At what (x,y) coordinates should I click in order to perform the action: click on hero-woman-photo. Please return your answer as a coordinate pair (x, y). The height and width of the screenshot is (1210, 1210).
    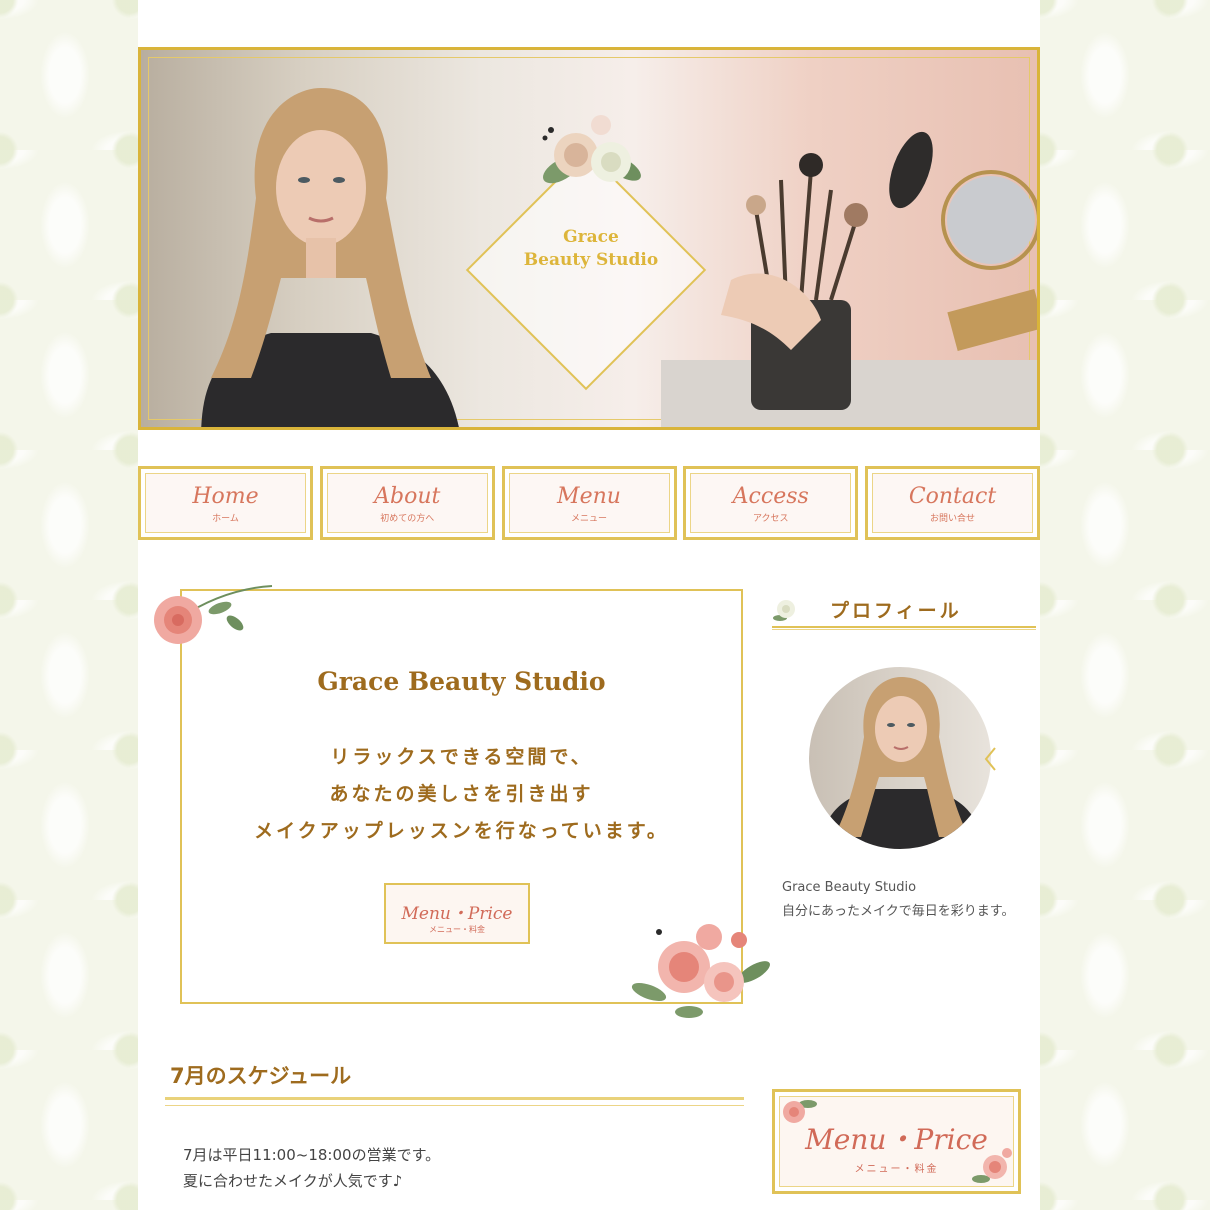
    Looking at the image, I should click on (330, 257).